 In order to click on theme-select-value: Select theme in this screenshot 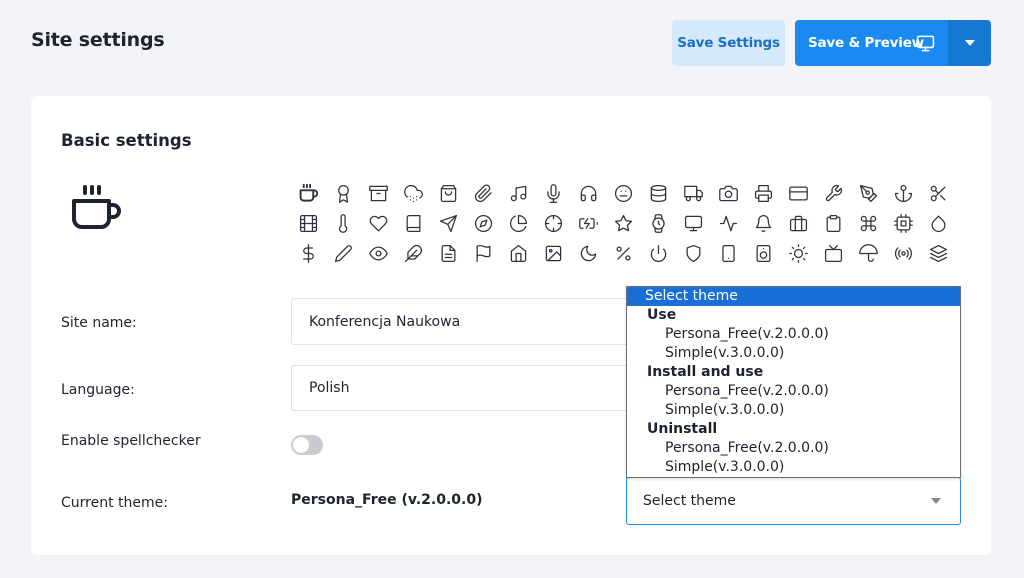, I will do `click(689, 501)`.